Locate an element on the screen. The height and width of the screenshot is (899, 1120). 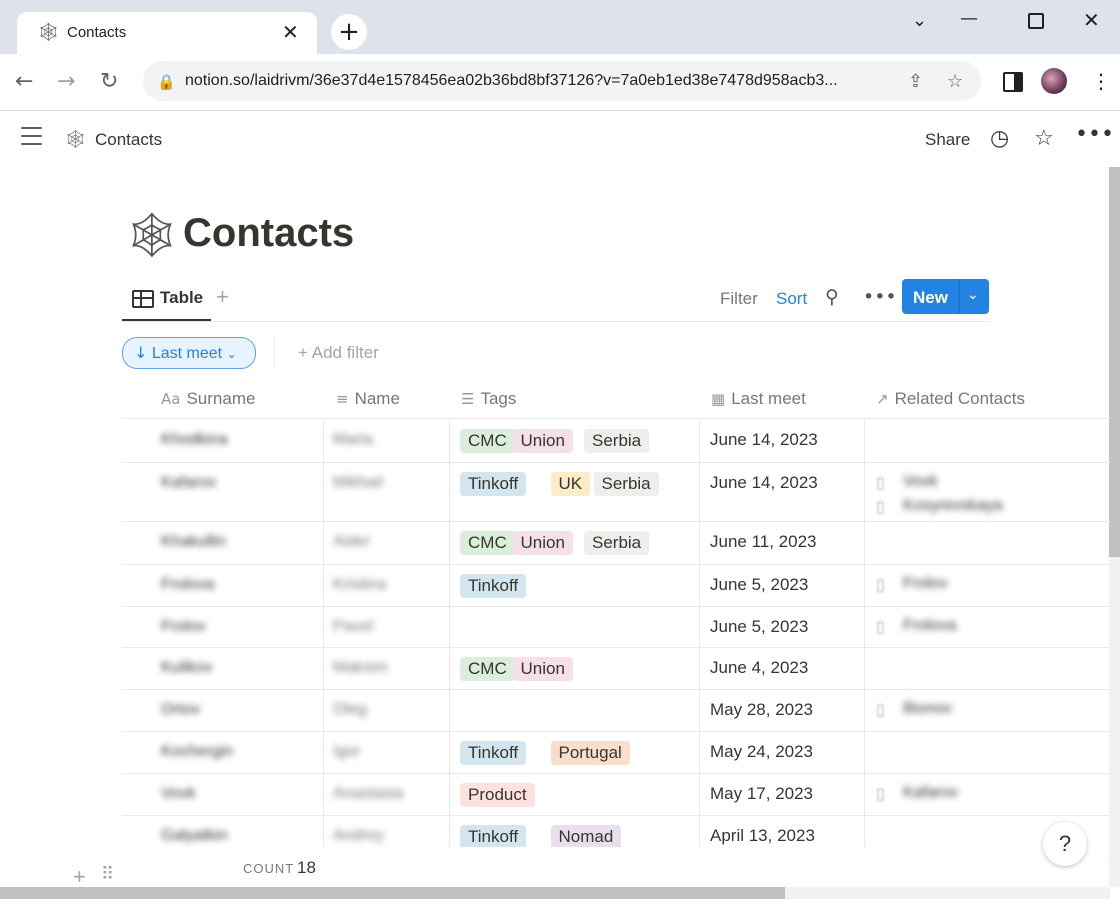
reload-icon: ↻ is located at coordinates (109, 81).